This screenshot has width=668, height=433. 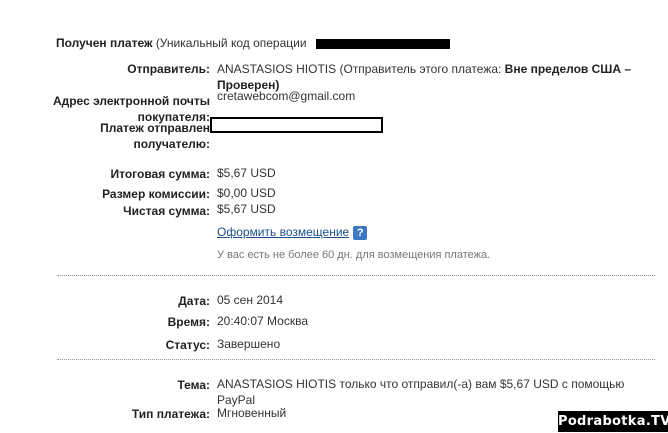 What do you see at coordinates (263, 321) in the screenshot?
I see `time-value: 20:40:07 Москва` at bounding box center [263, 321].